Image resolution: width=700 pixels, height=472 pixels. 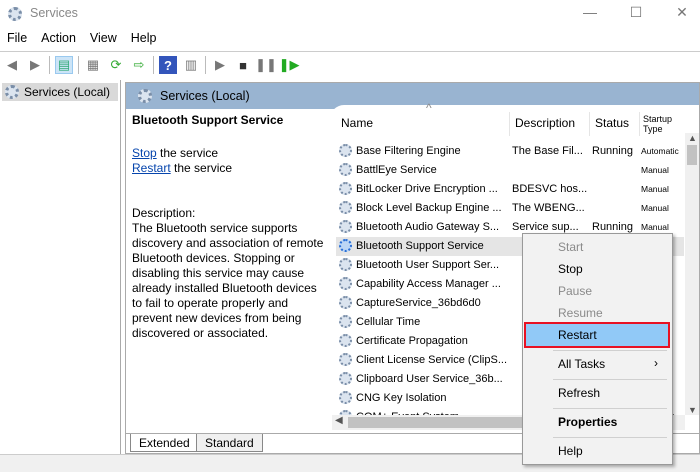 I want to click on column-name: Name, so click(x=423, y=124).